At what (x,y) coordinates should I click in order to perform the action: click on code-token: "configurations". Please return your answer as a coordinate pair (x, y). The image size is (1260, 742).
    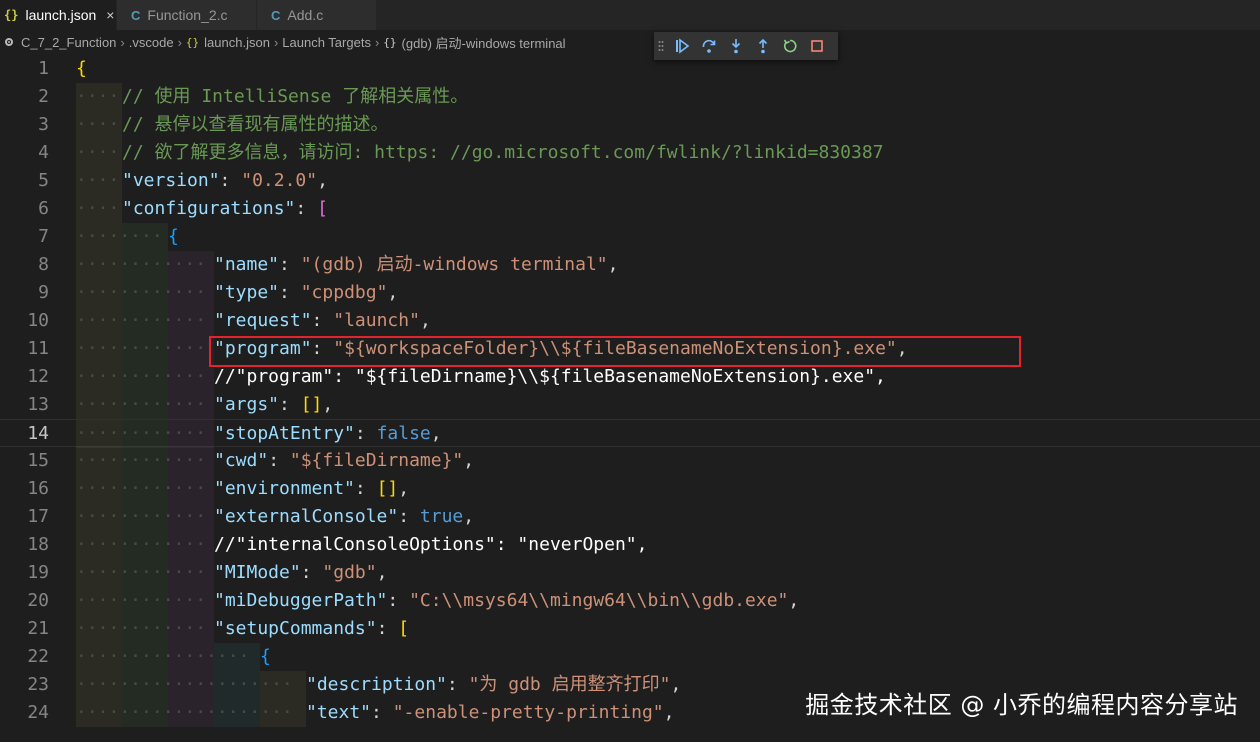
    Looking at the image, I should click on (209, 208).